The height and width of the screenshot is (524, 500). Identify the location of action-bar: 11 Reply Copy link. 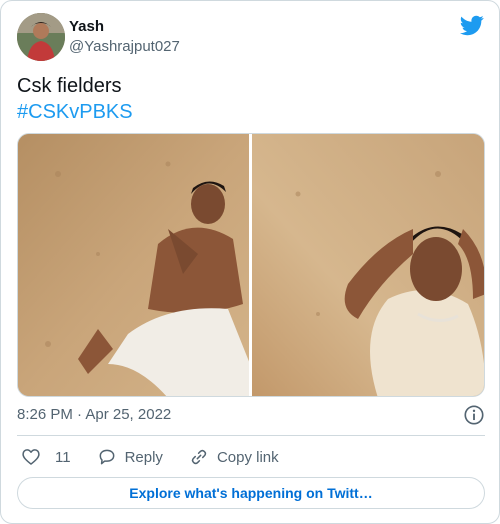
(251, 457).